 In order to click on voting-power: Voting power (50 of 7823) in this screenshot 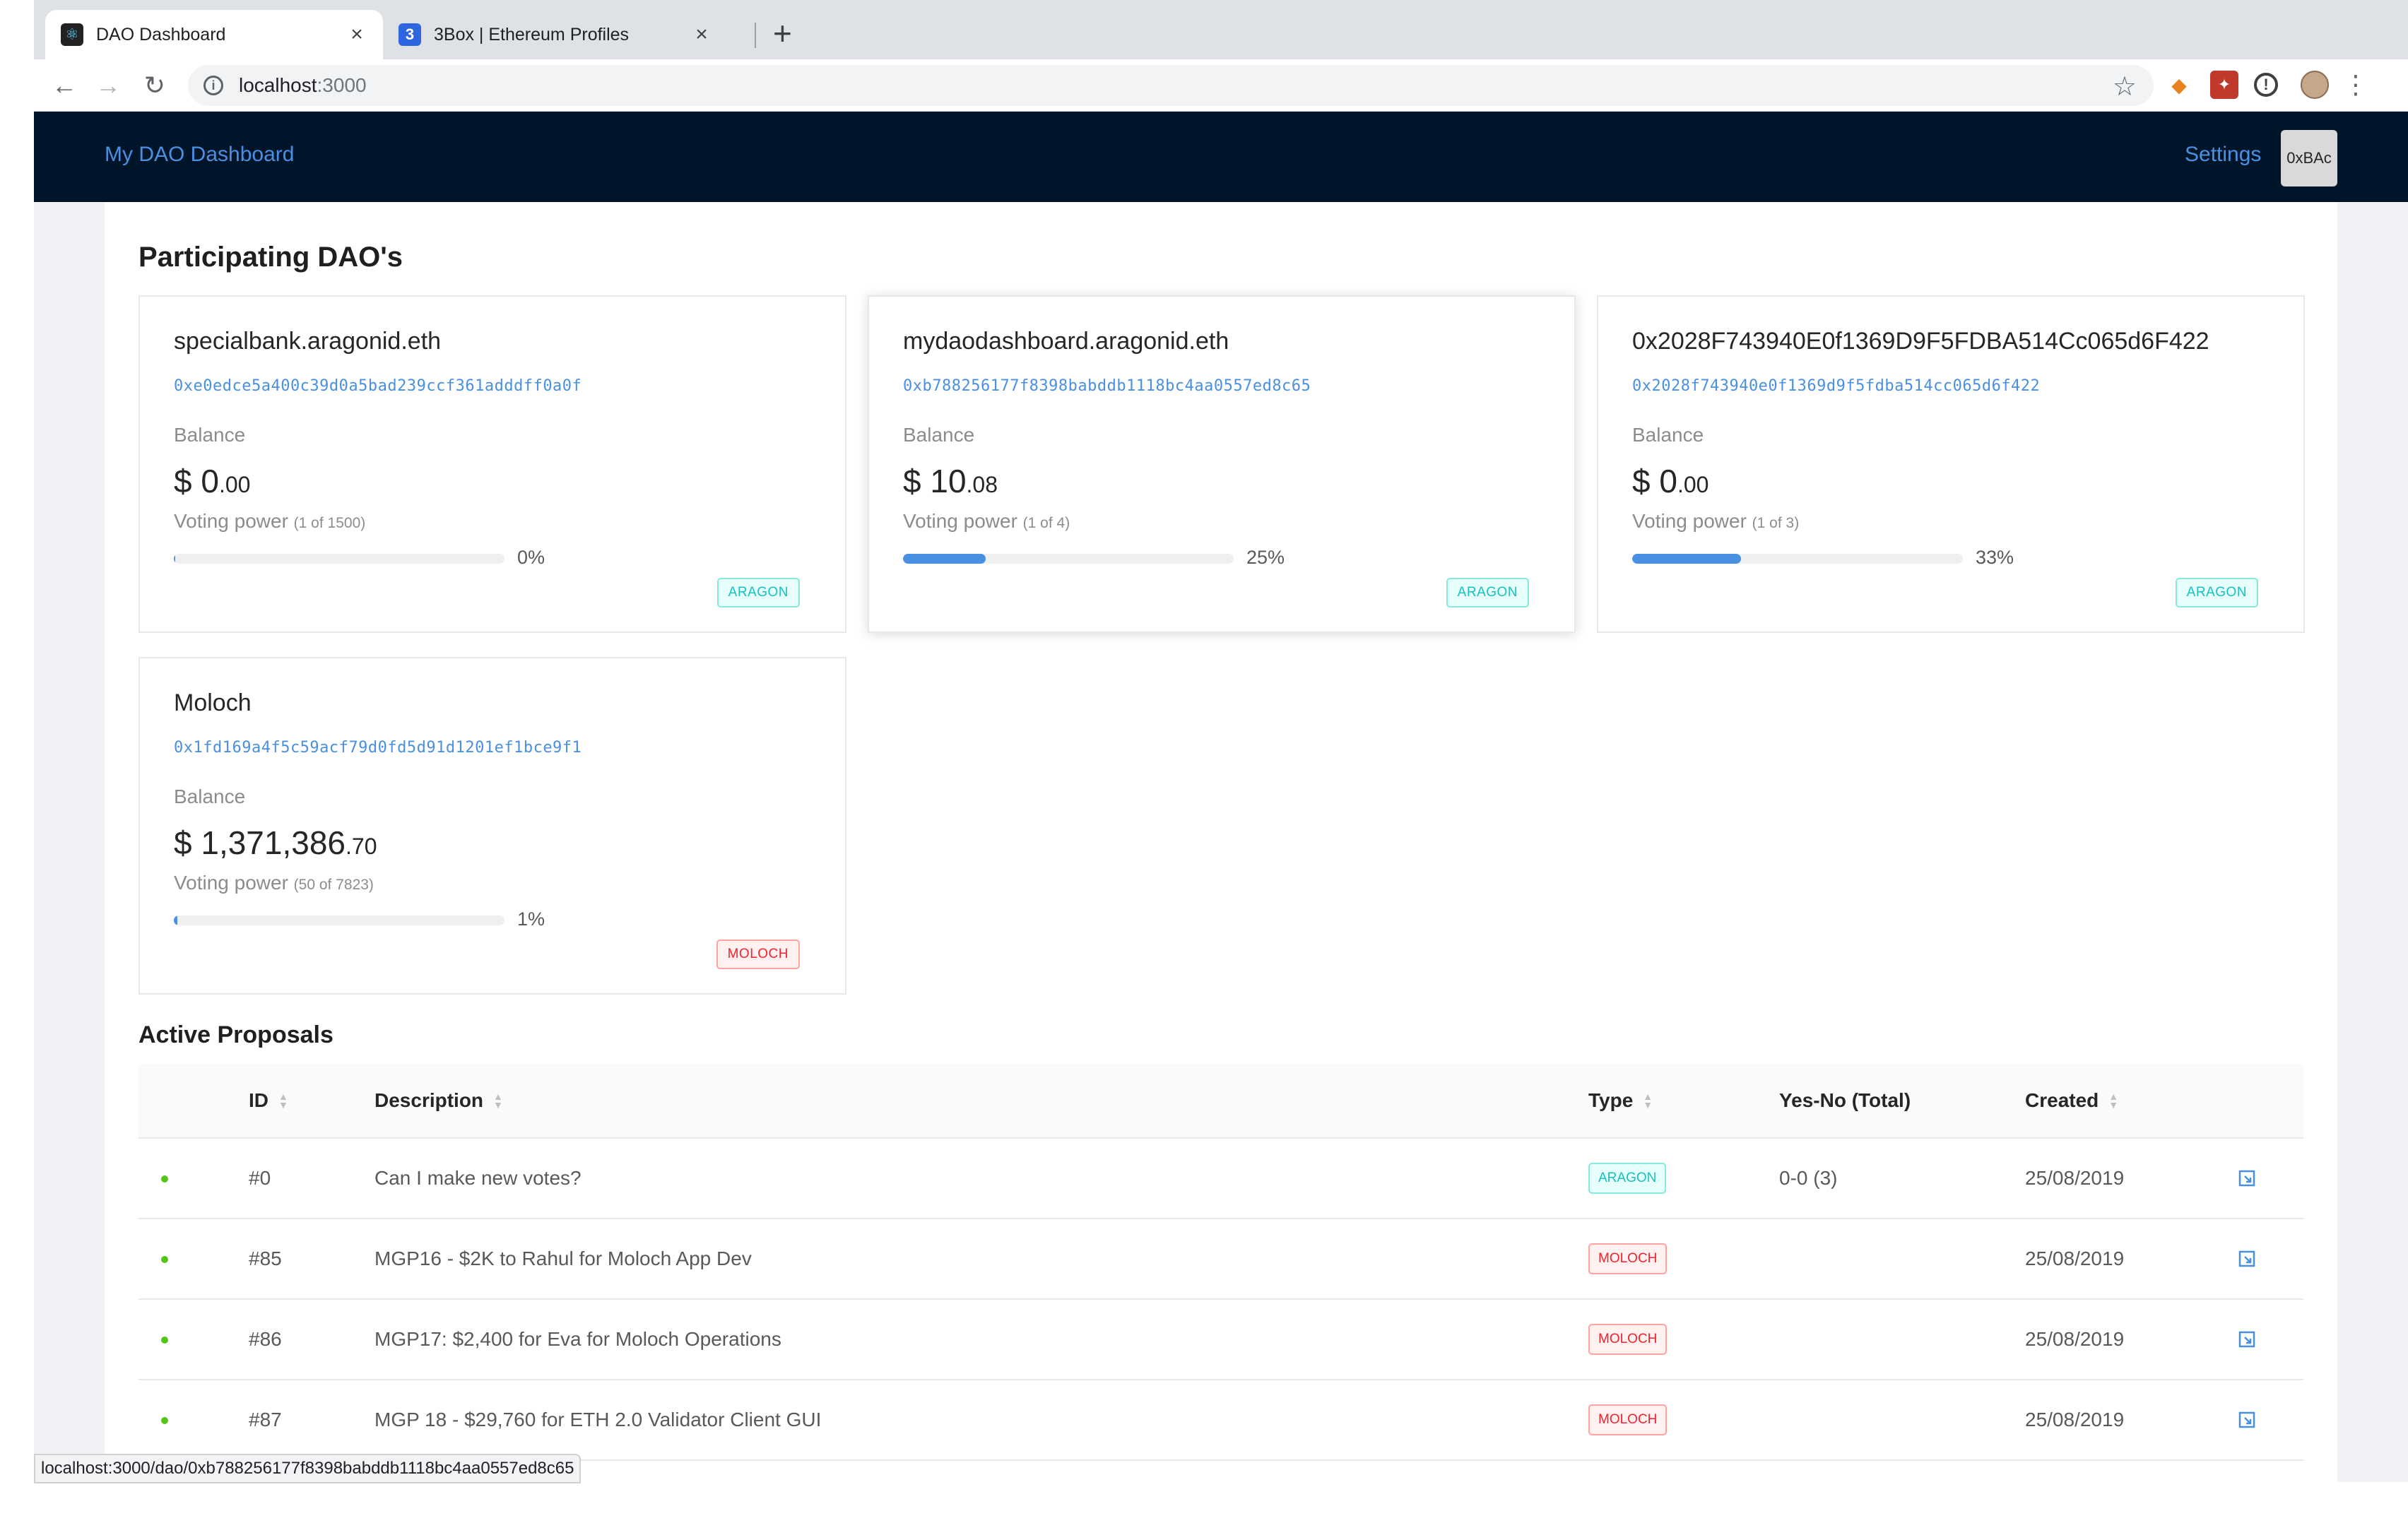, I will do `click(274, 883)`.